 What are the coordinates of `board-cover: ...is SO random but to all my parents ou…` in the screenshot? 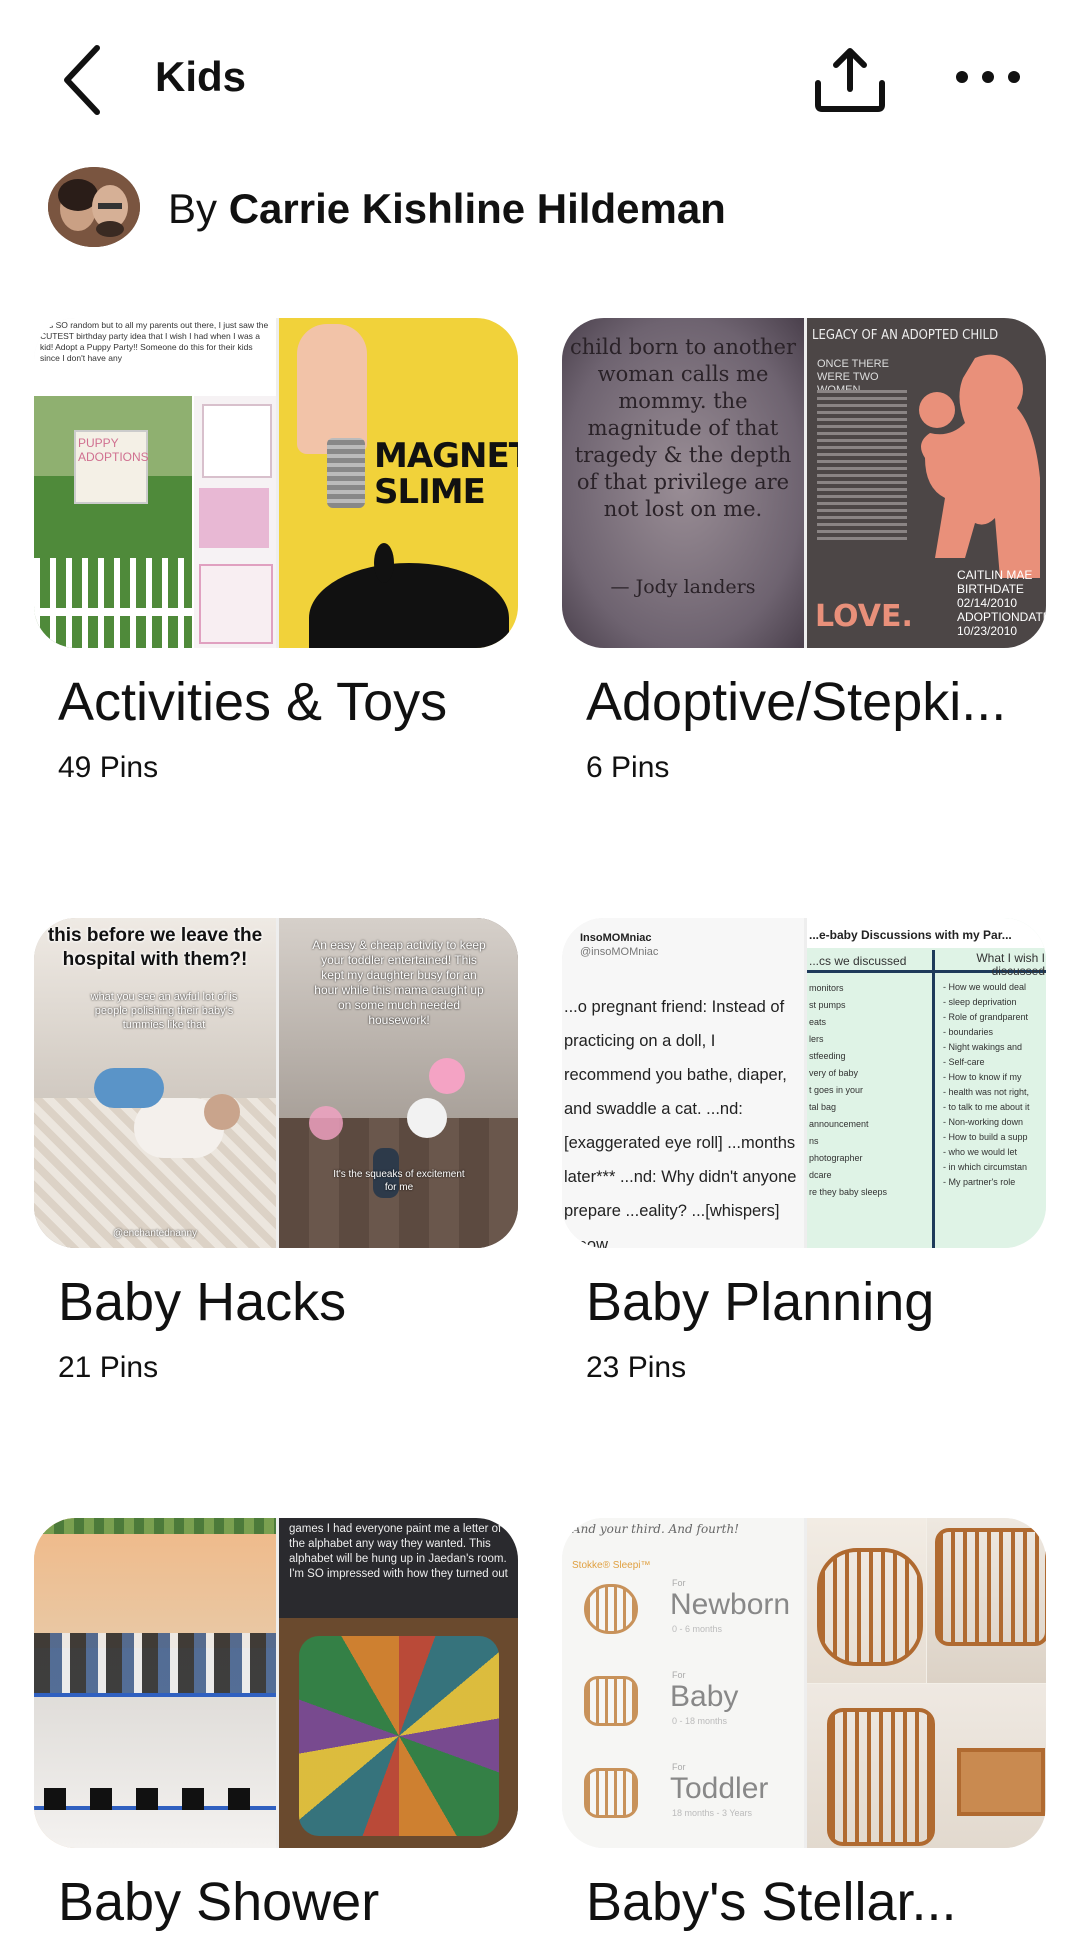 It's located at (276, 483).